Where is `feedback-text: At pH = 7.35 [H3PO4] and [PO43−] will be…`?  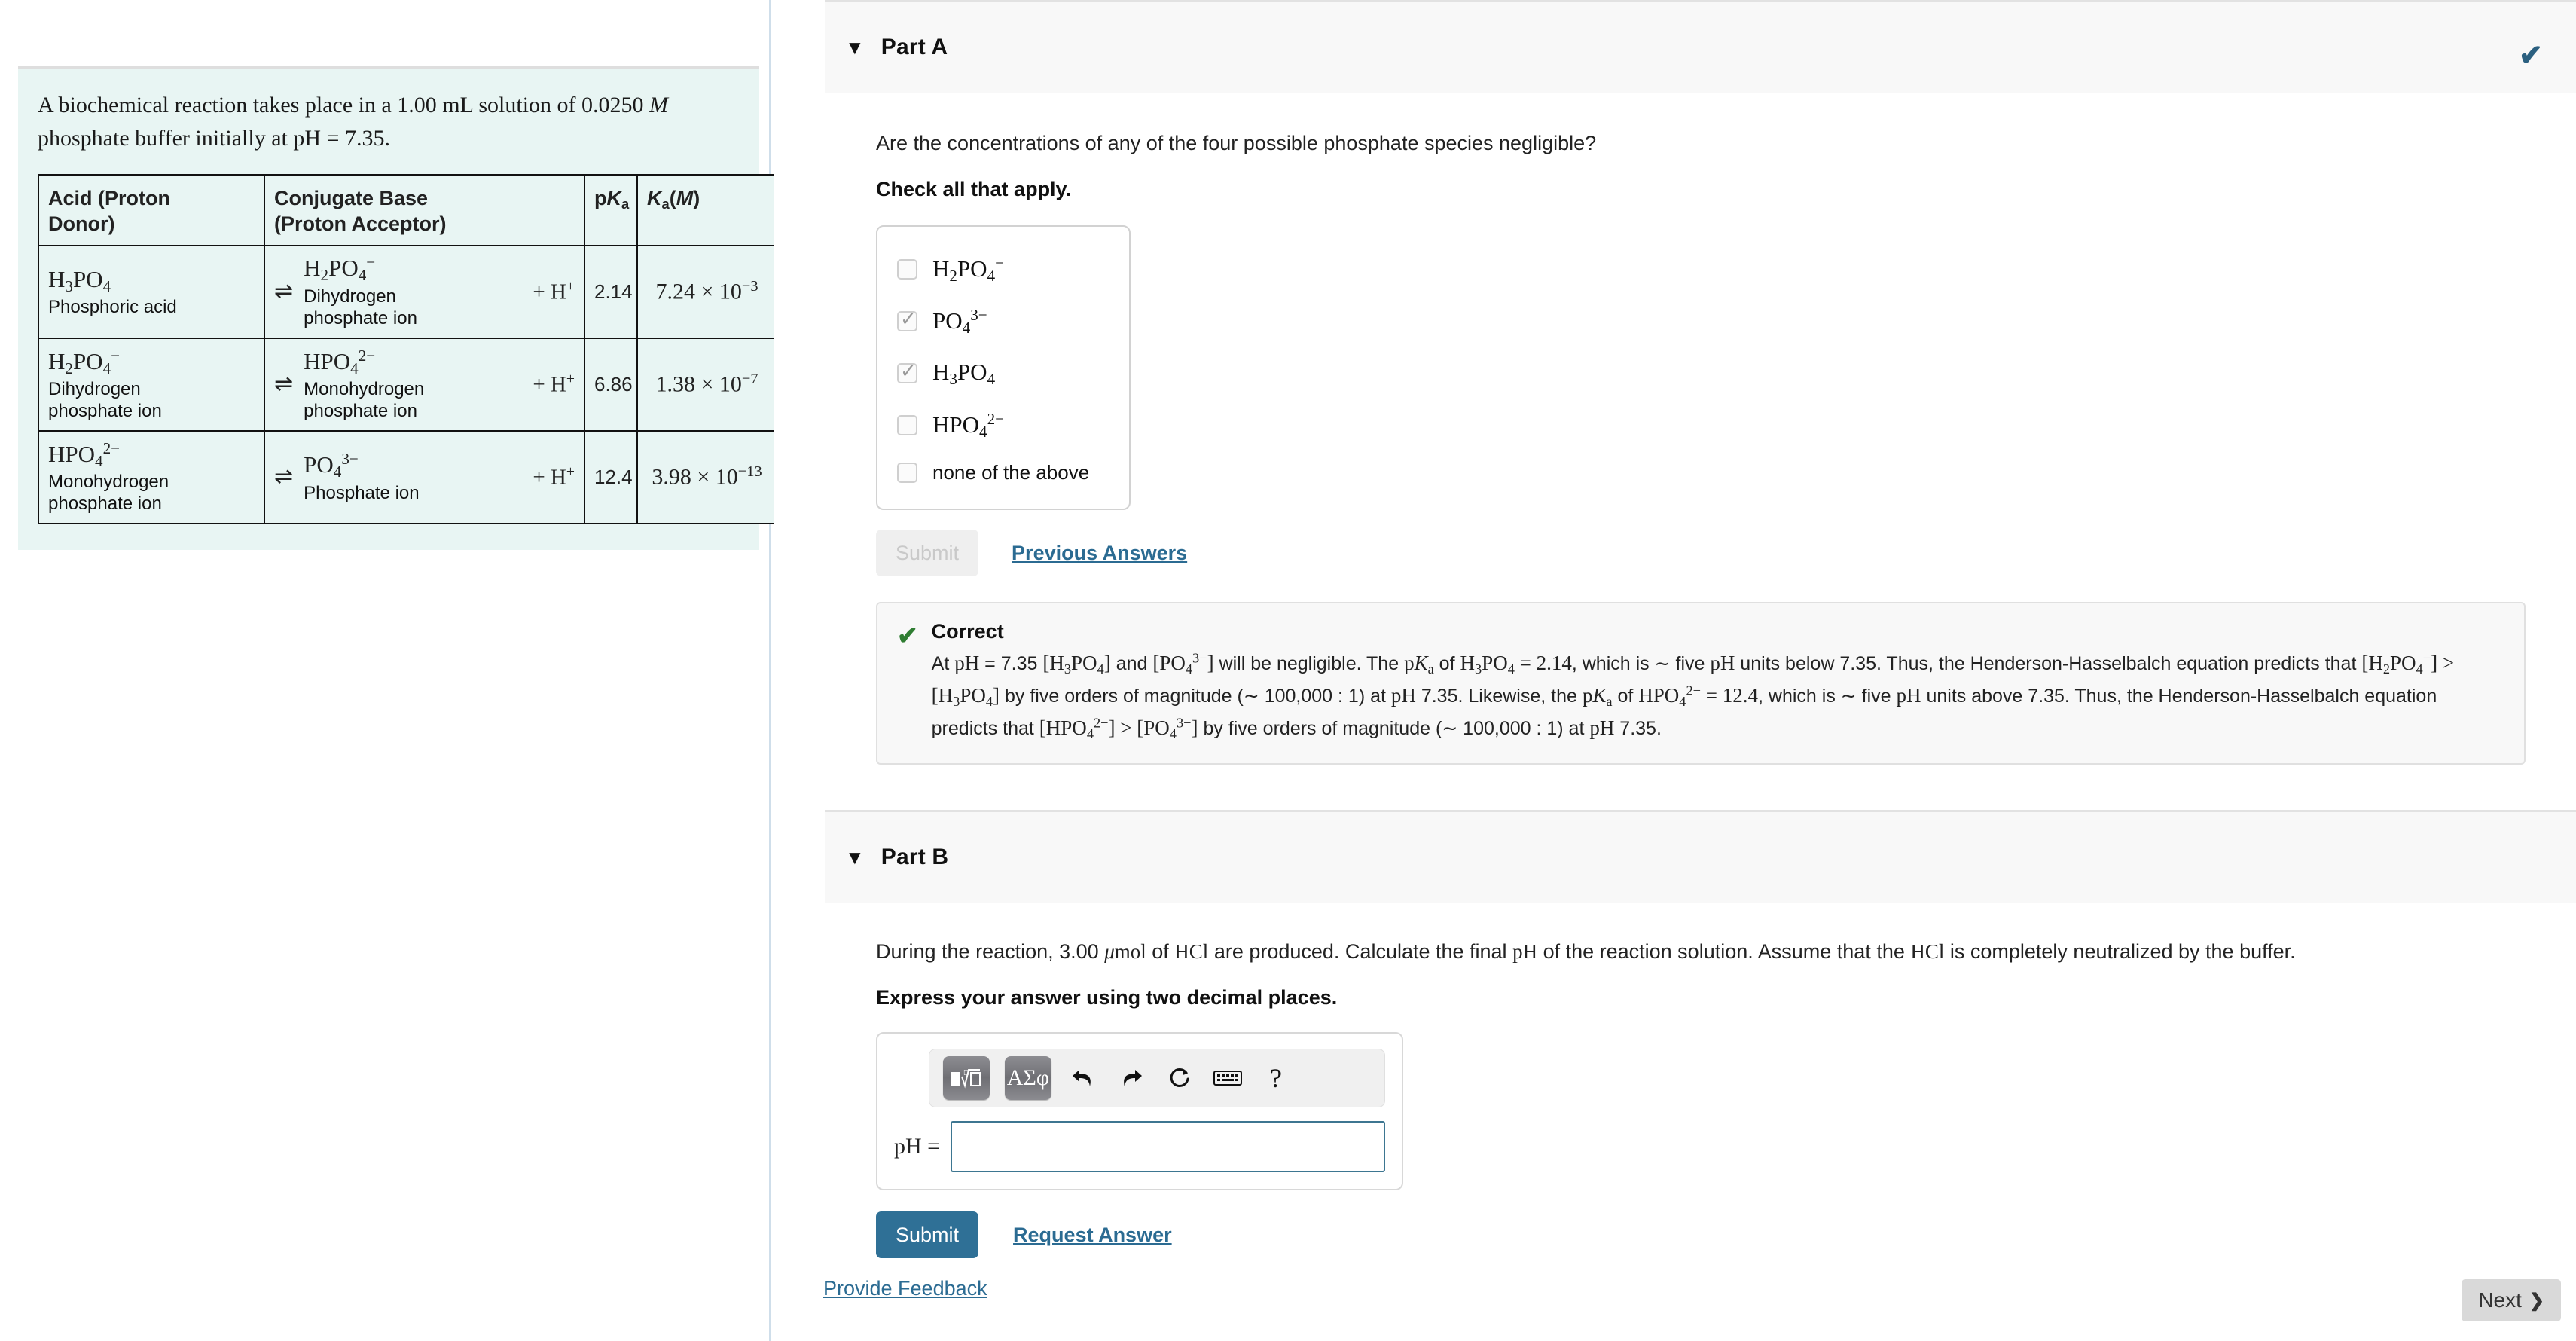 feedback-text: At pH = 7.35 [H3PO4] and [PO43−] will be… is located at coordinates (1693, 696).